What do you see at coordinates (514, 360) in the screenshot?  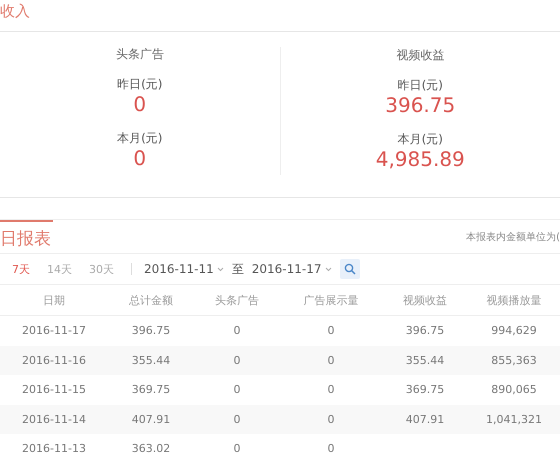 I see `table-cell-text: 855,363` at bounding box center [514, 360].